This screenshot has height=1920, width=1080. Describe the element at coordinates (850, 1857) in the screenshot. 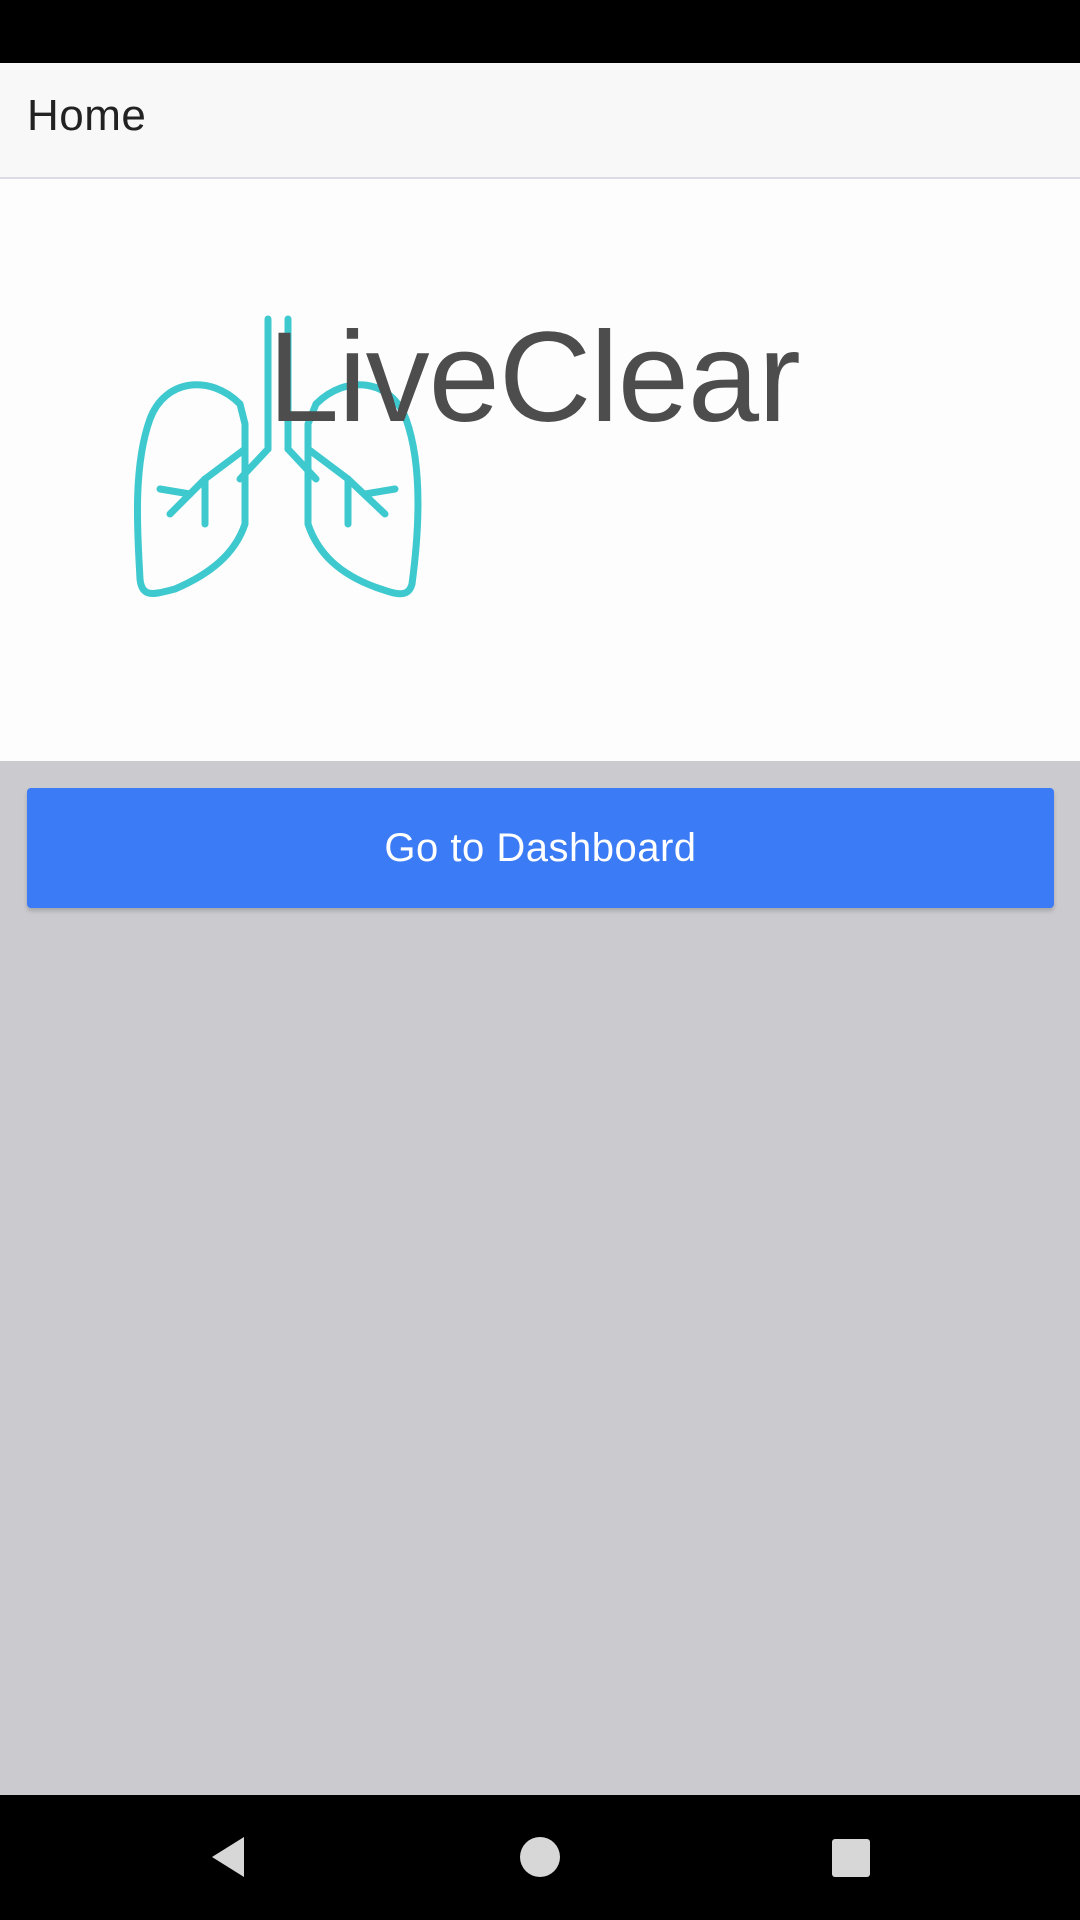

I see `recents-square-icon` at that location.